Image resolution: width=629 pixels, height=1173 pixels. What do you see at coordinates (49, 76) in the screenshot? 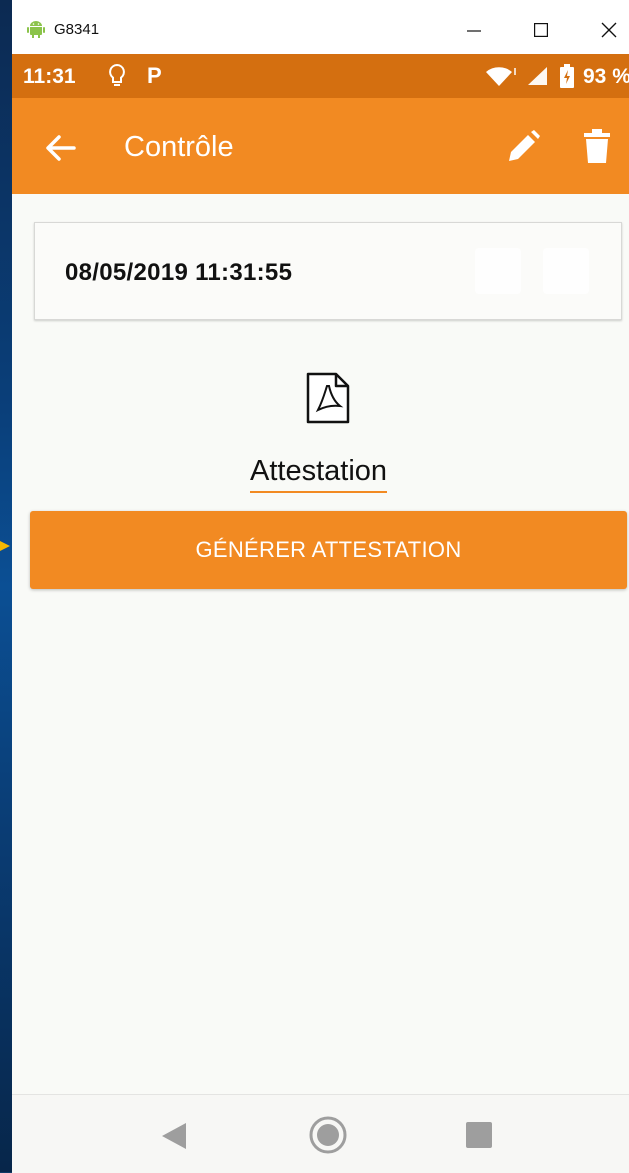
I see `status-time: 11:31` at bounding box center [49, 76].